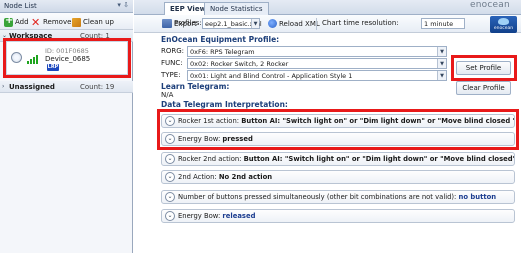 This screenshot has width=521, height=253. Describe the element at coordinates (167, 95) in the screenshot. I see `learn-telegram-value: N/A` at that location.